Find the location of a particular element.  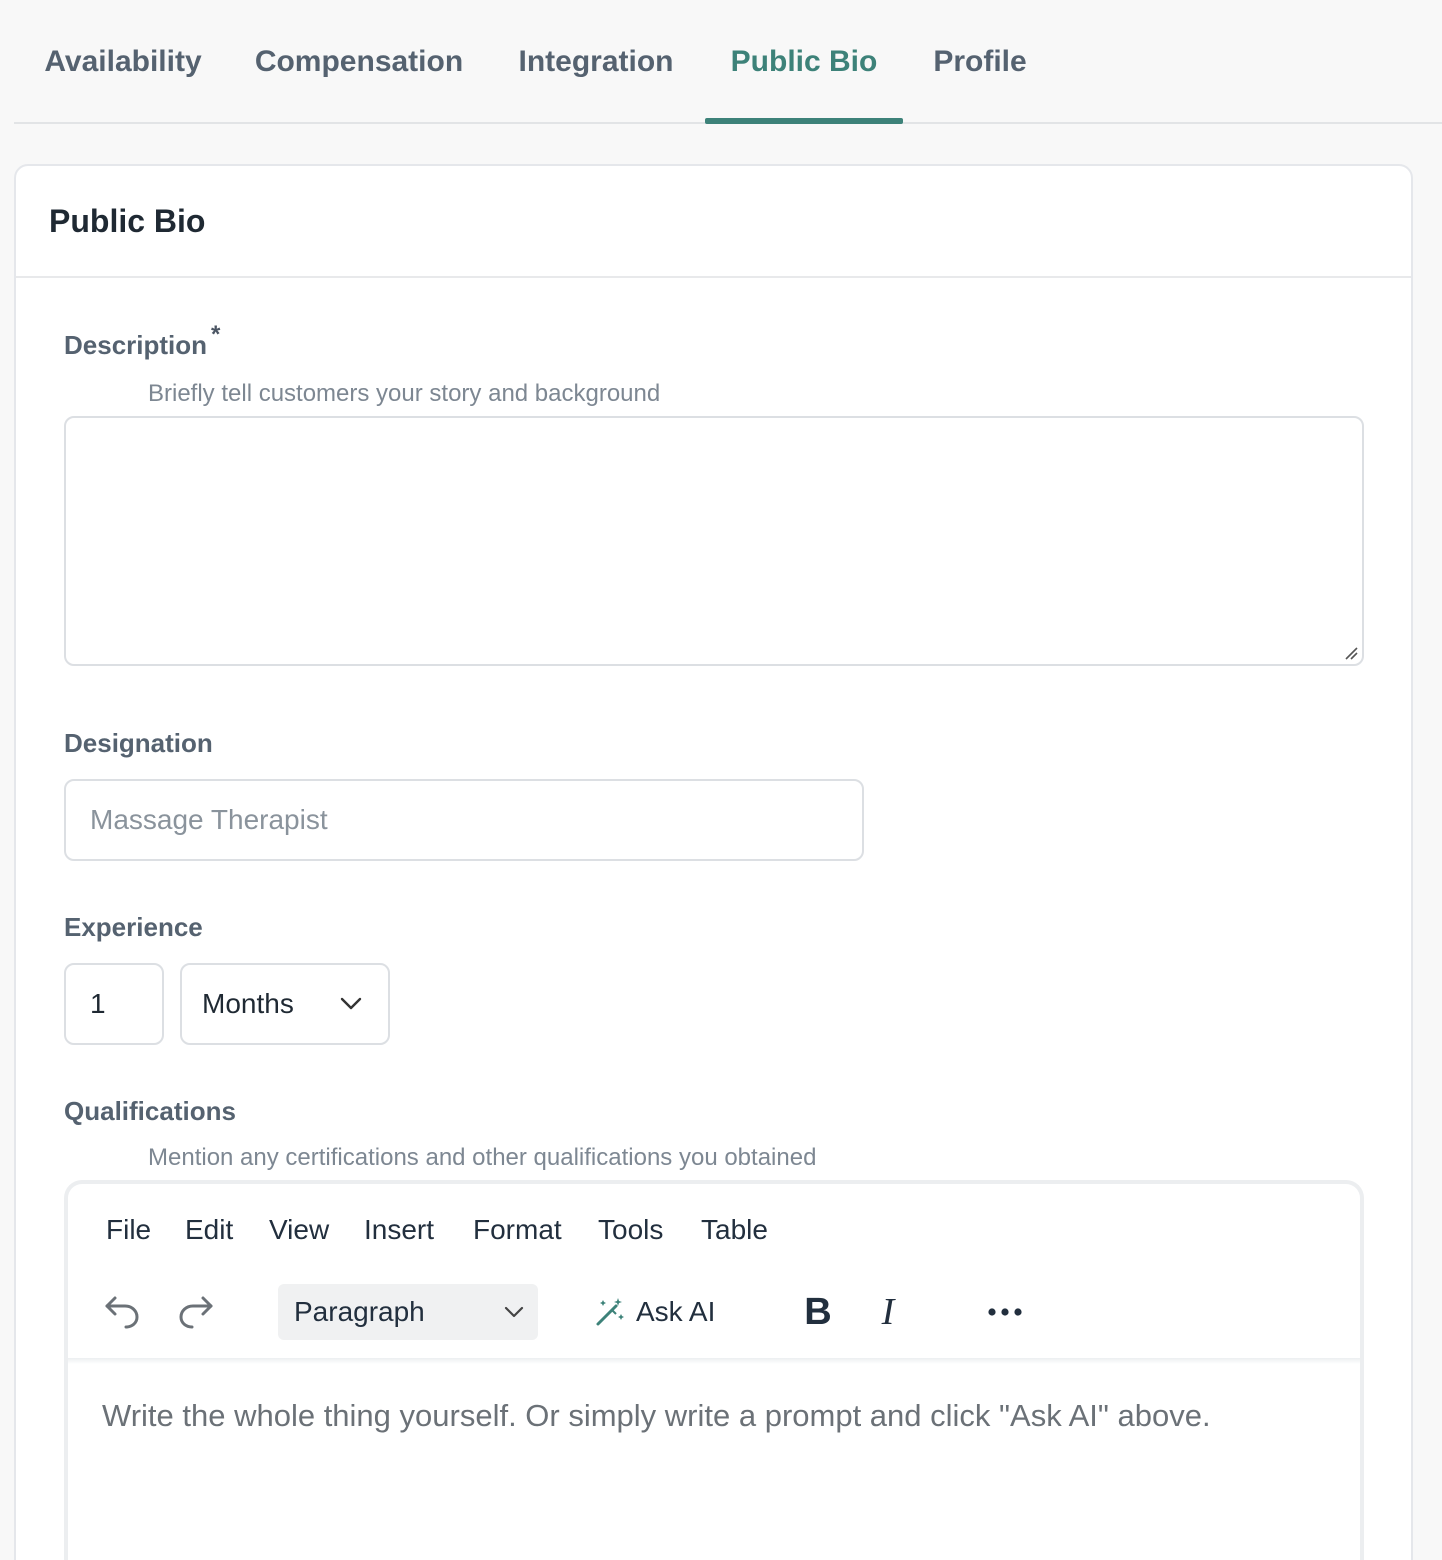

magic-wand-icon is located at coordinates (610, 1312).